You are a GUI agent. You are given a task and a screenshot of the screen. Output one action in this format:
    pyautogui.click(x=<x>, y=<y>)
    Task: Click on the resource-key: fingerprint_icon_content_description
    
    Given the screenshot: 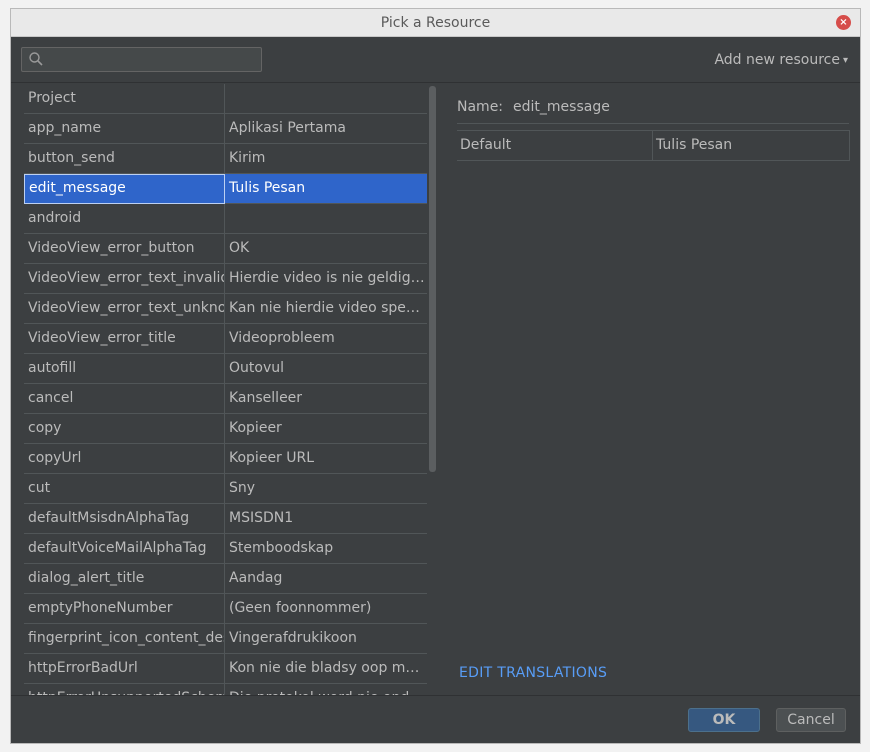 What is the action you would take?
    pyautogui.click(x=124, y=639)
    